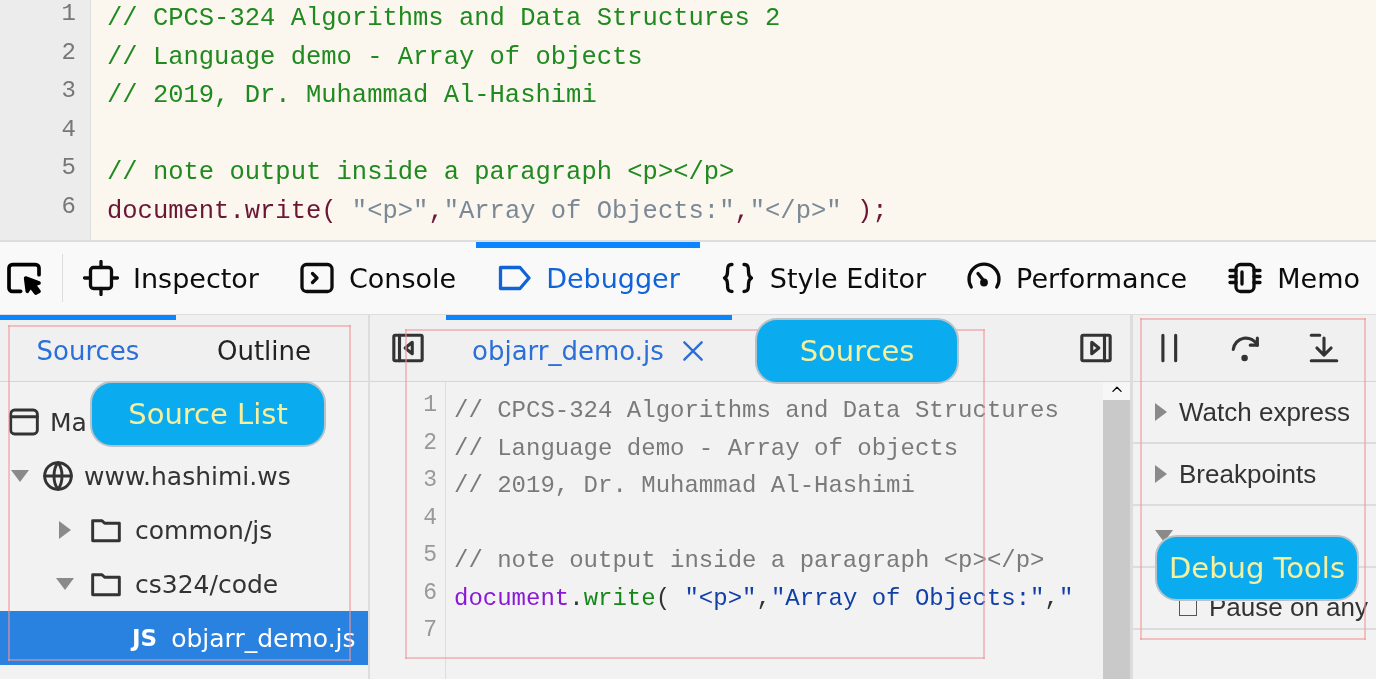 This screenshot has height=679, width=1376. I want to click on code-line: document.write( "<p>","Array of Objects:",", so click(764, 598).